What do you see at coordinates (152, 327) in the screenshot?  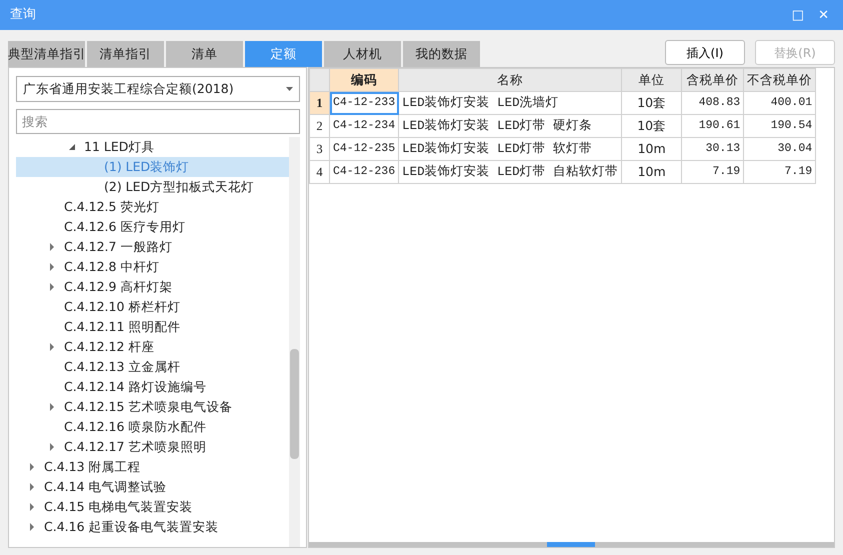 I see `tree-item: C.4.12.11 照明配件` at bounding box center [152, 327].